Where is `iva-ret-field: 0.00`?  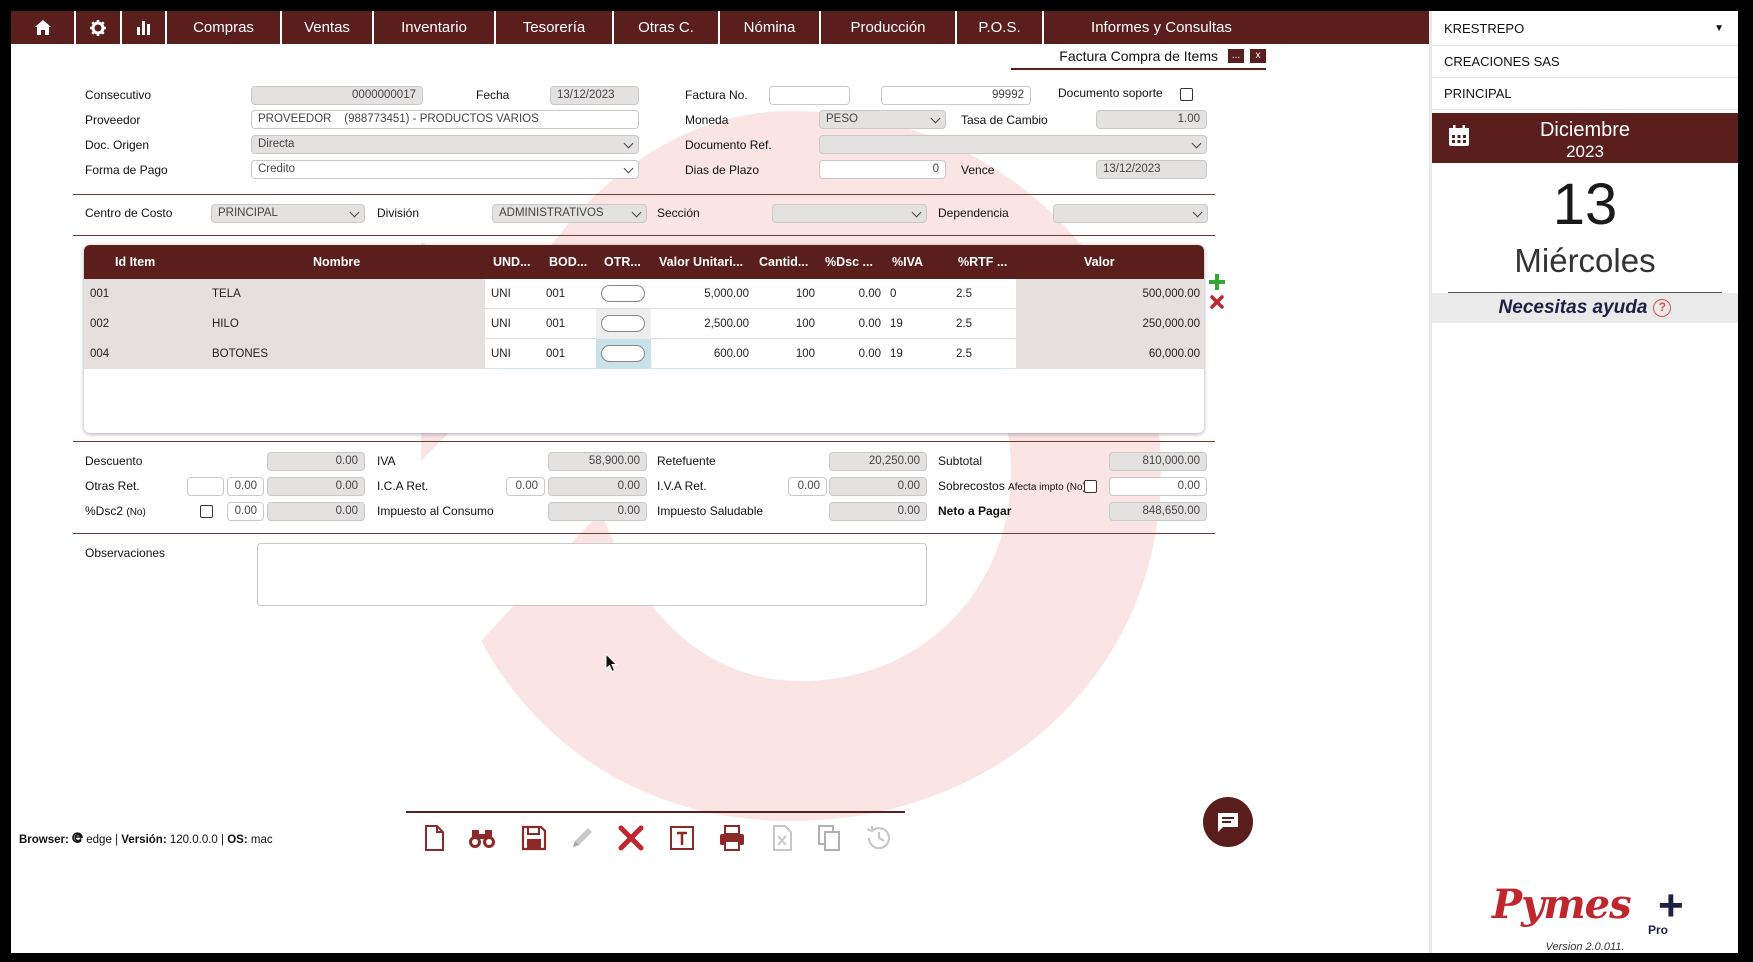 iva-ret-field: 0.00 is located at coordinates (878, 486).